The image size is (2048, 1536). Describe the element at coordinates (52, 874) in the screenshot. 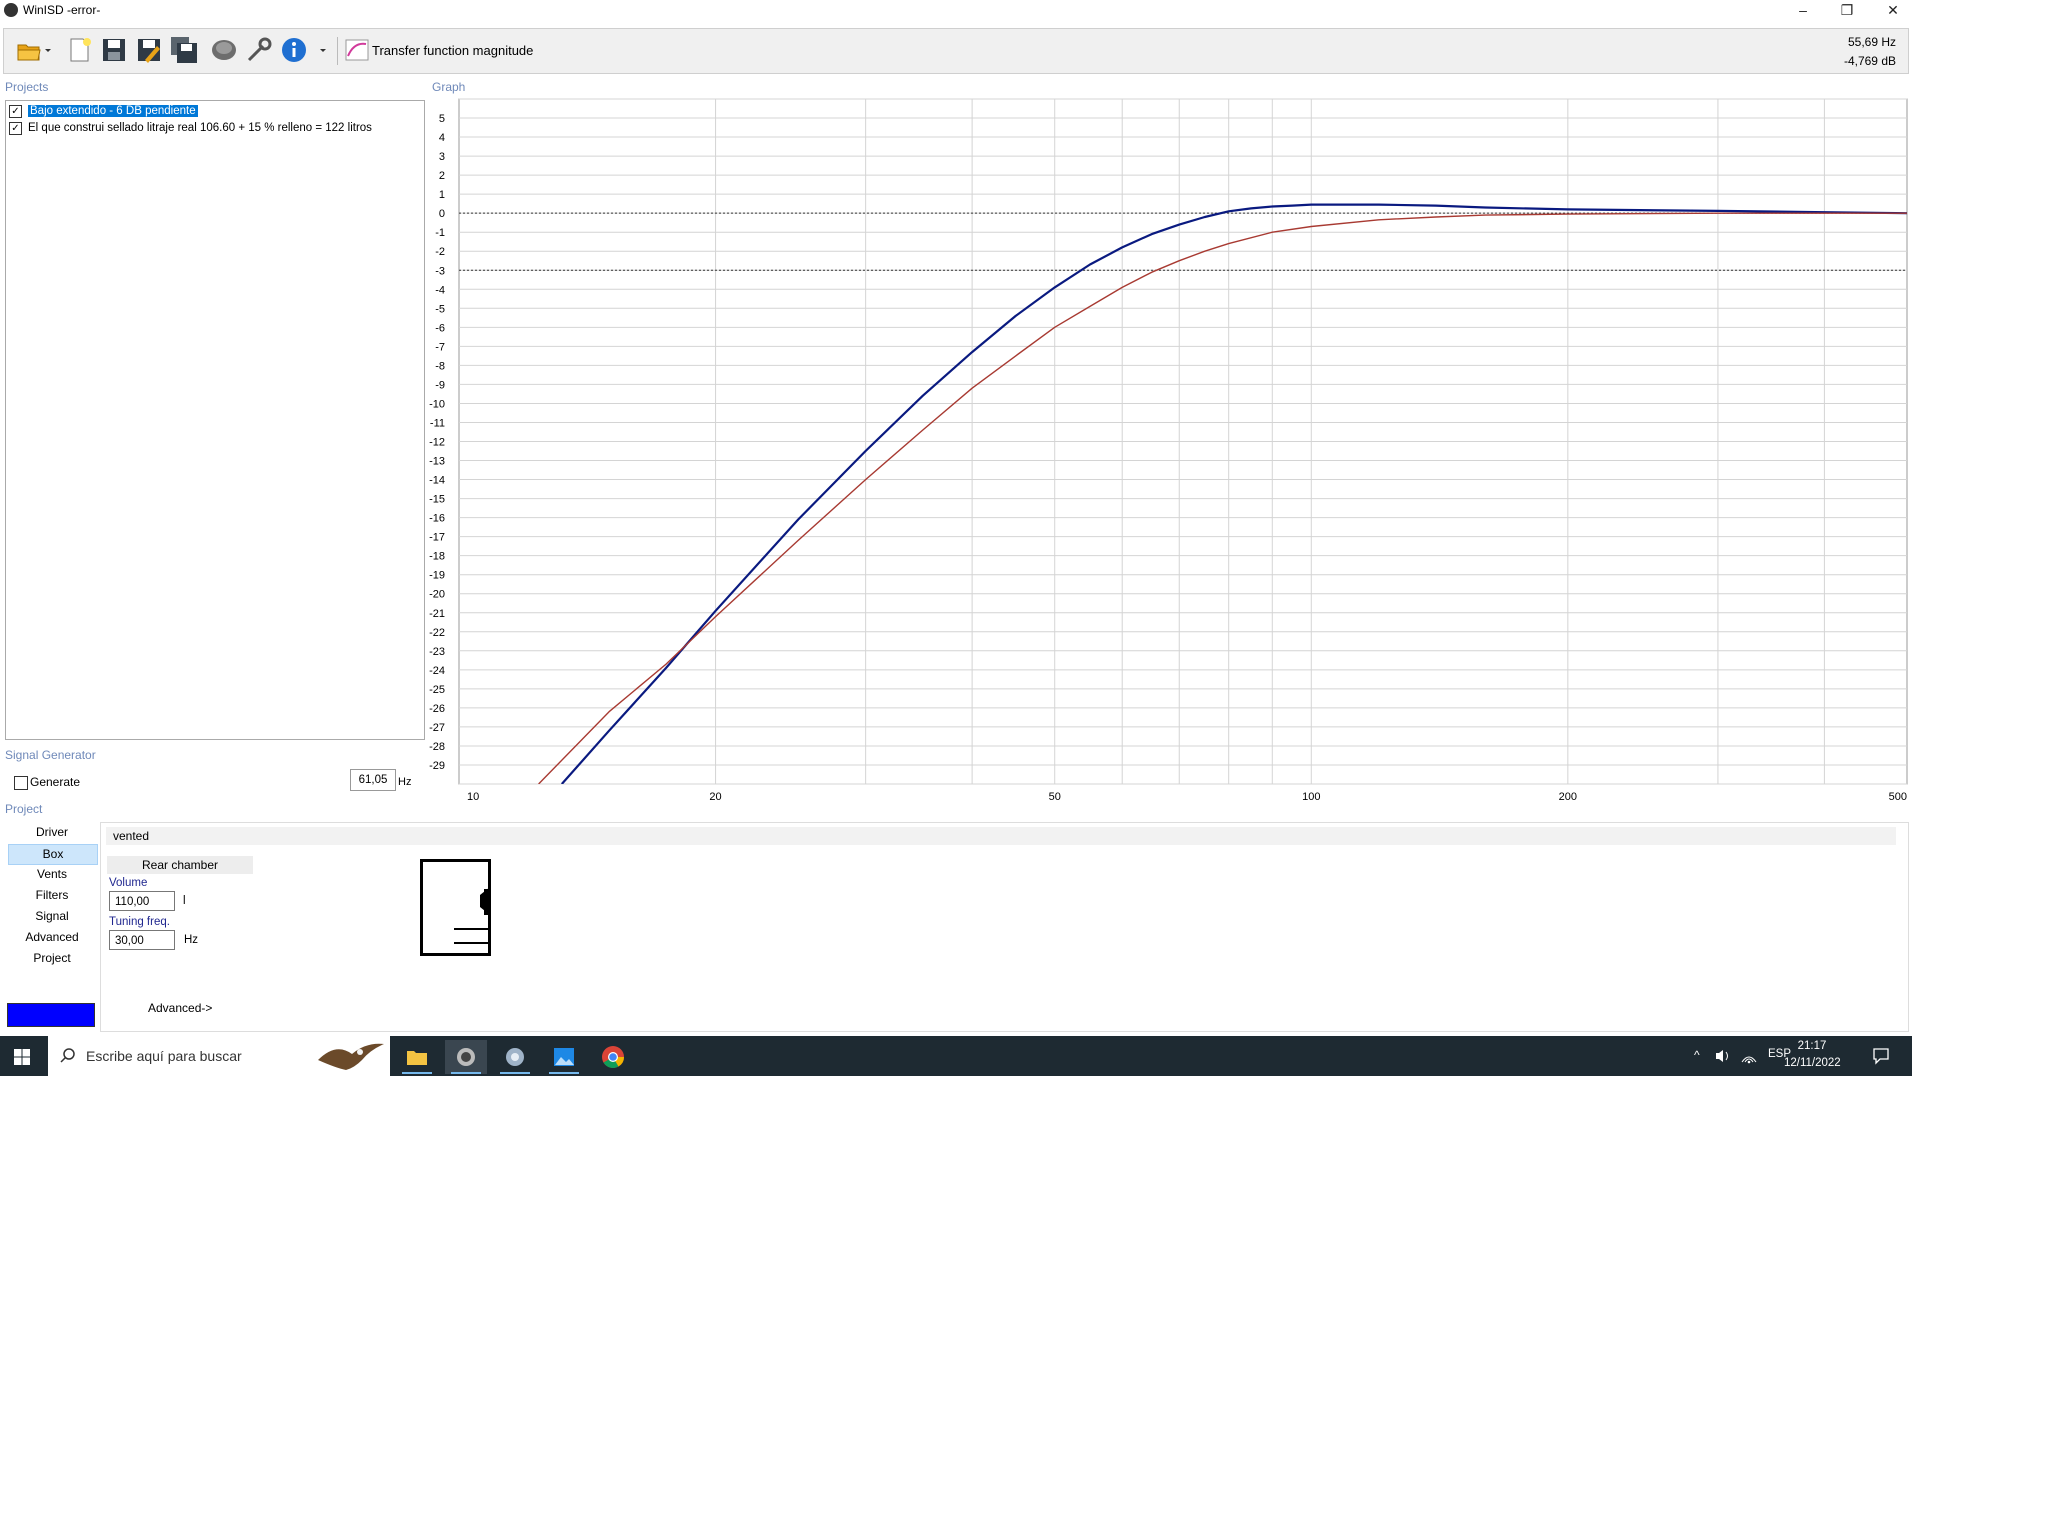

I see `nav-vents: Vents` at that location.